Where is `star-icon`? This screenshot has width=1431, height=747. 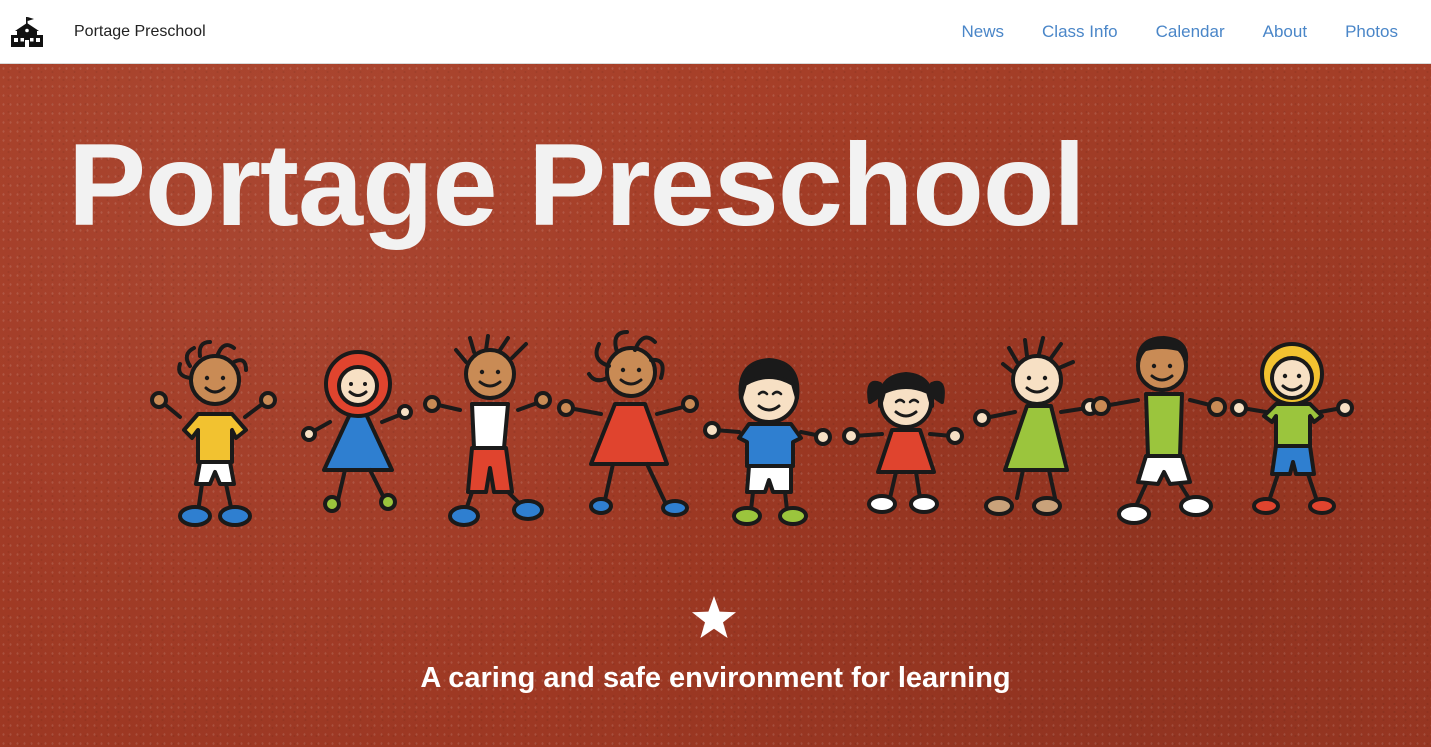 star-icon is located at coordinates (714, 617).